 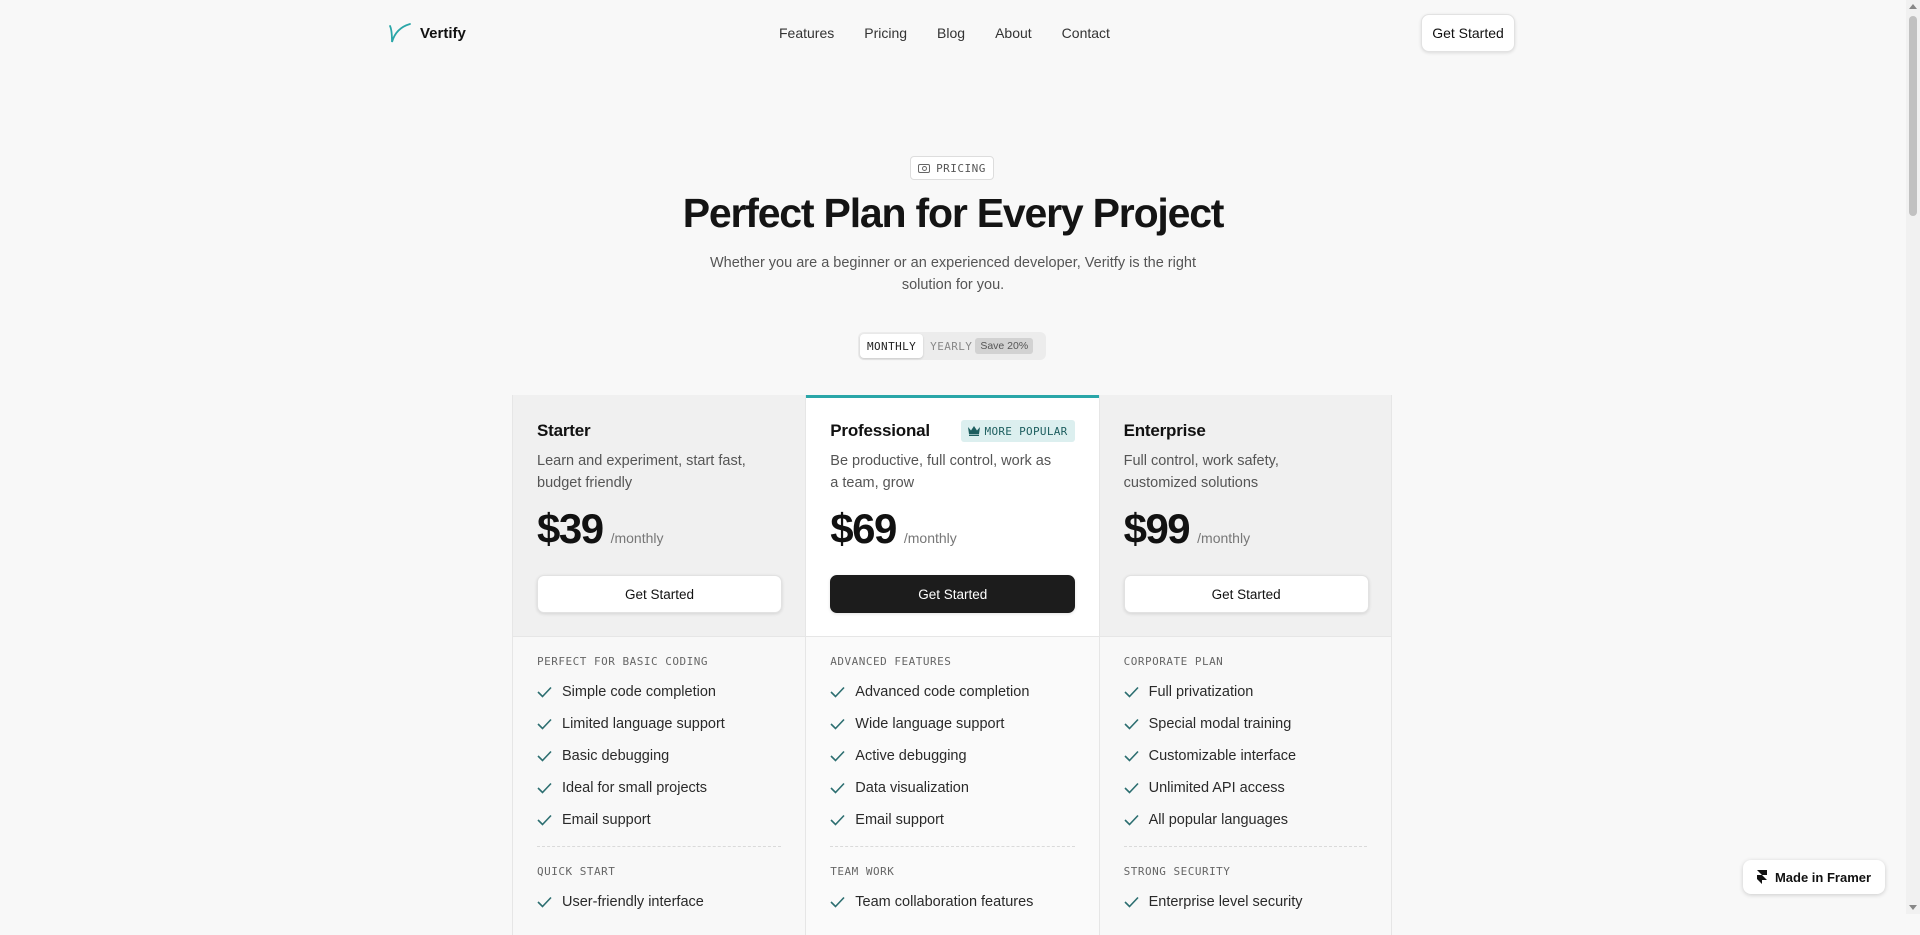 I want to click on logo-link: Vertify, so click(x=427, y=33).